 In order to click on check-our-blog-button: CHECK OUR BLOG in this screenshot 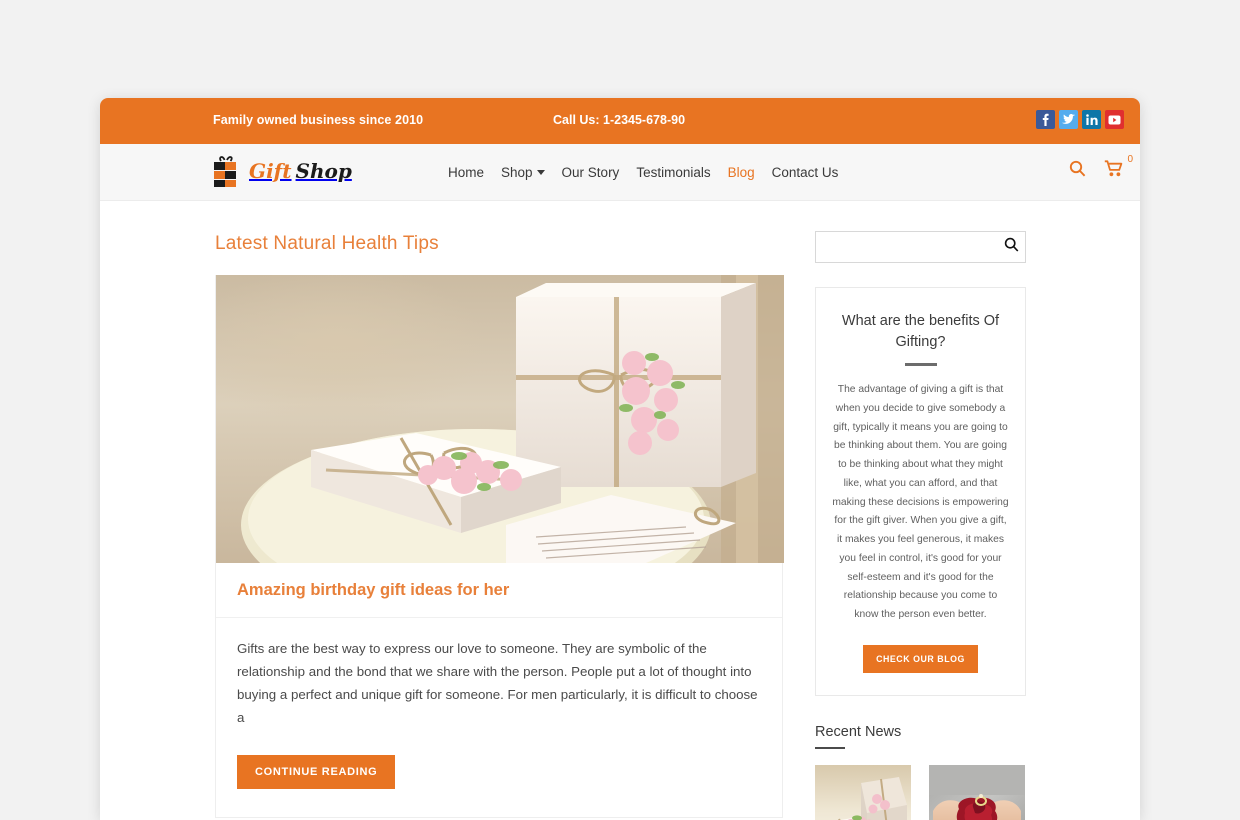, I will do `click(920, 658)`.